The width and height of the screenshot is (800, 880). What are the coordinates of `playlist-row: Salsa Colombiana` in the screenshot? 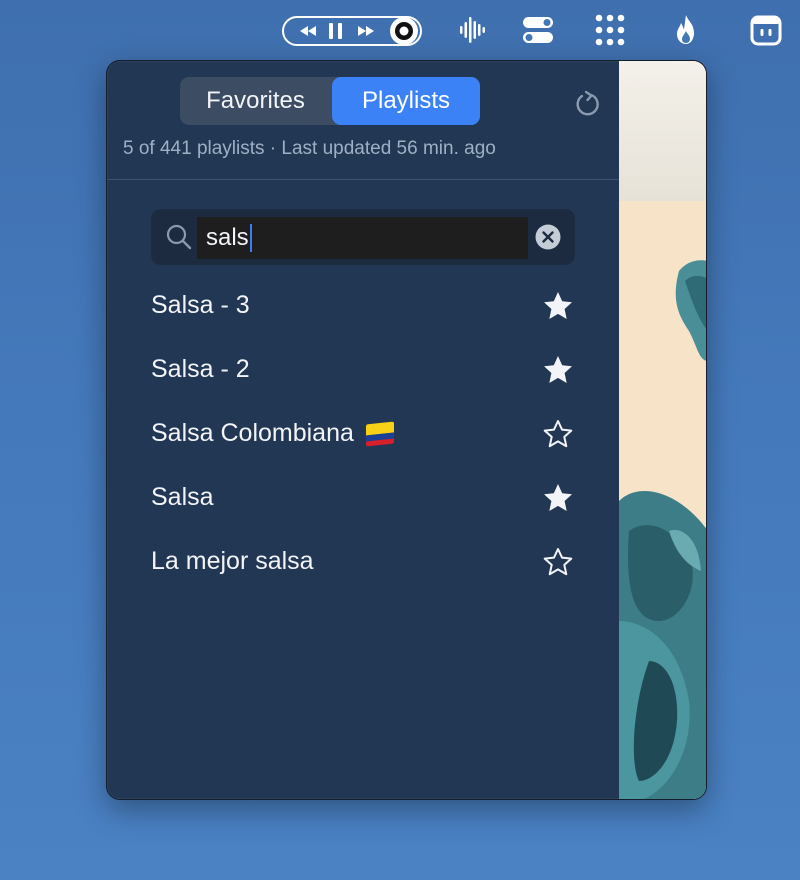 It's located at (363, 433).